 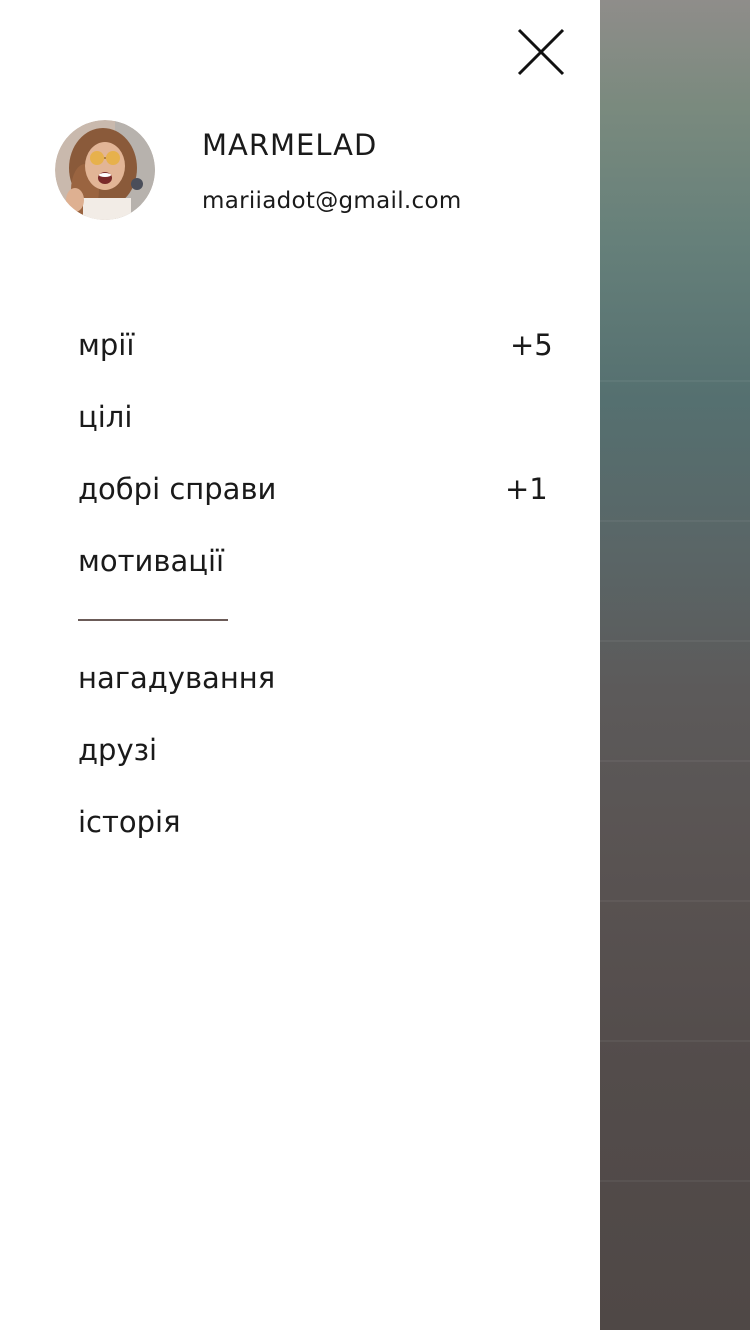 I want to click on menu-item-label: історія, so click(x=129, y=822).